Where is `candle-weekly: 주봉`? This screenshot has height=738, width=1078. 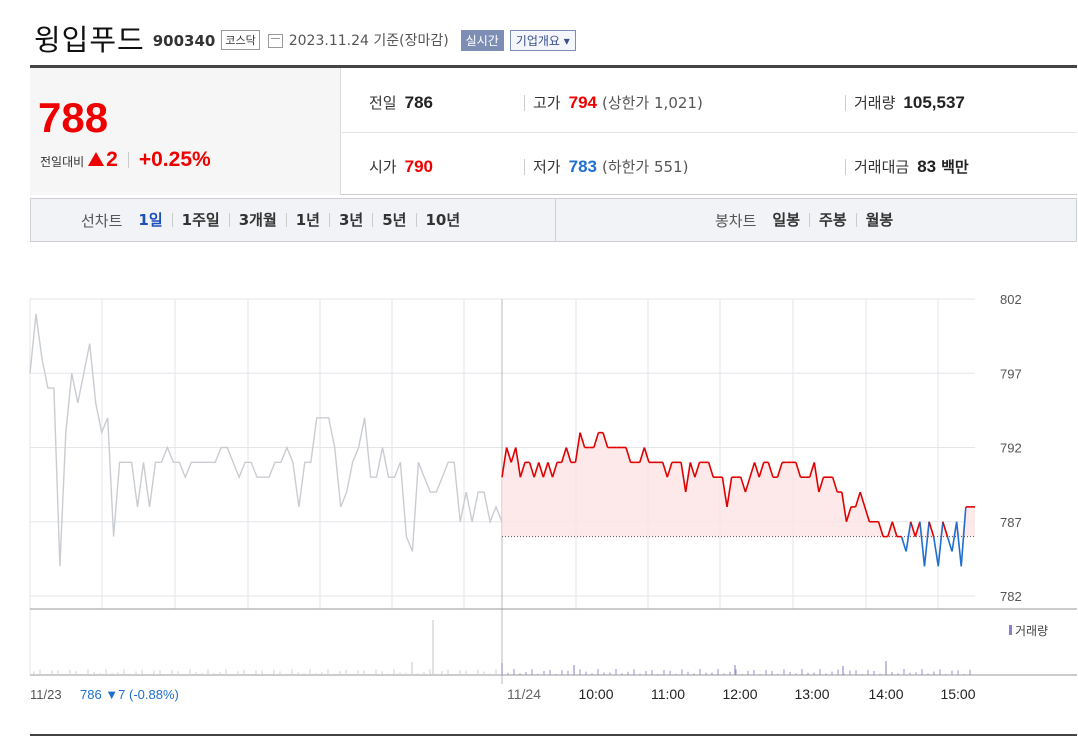
candle-weekly: 주봉 is located at coordinates (832, 220).